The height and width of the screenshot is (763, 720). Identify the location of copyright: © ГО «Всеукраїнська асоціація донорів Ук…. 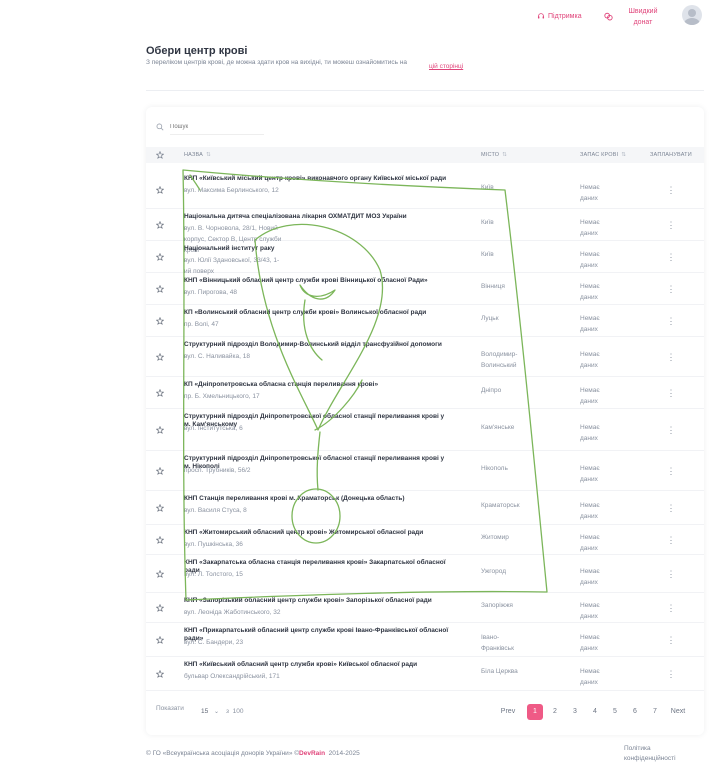
(253, 753).